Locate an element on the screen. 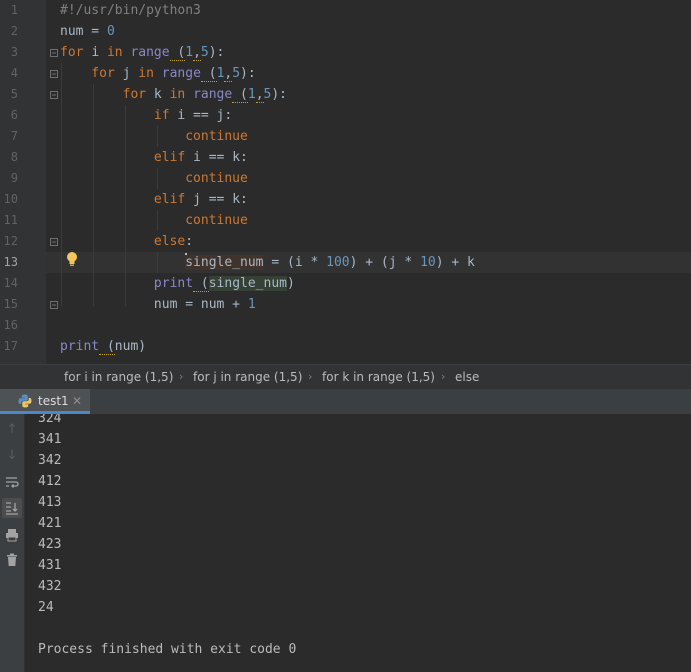 Image resolution: width=691 pixels, height=672 pixels. line-number: 4 is located at coordinates (9, 73).